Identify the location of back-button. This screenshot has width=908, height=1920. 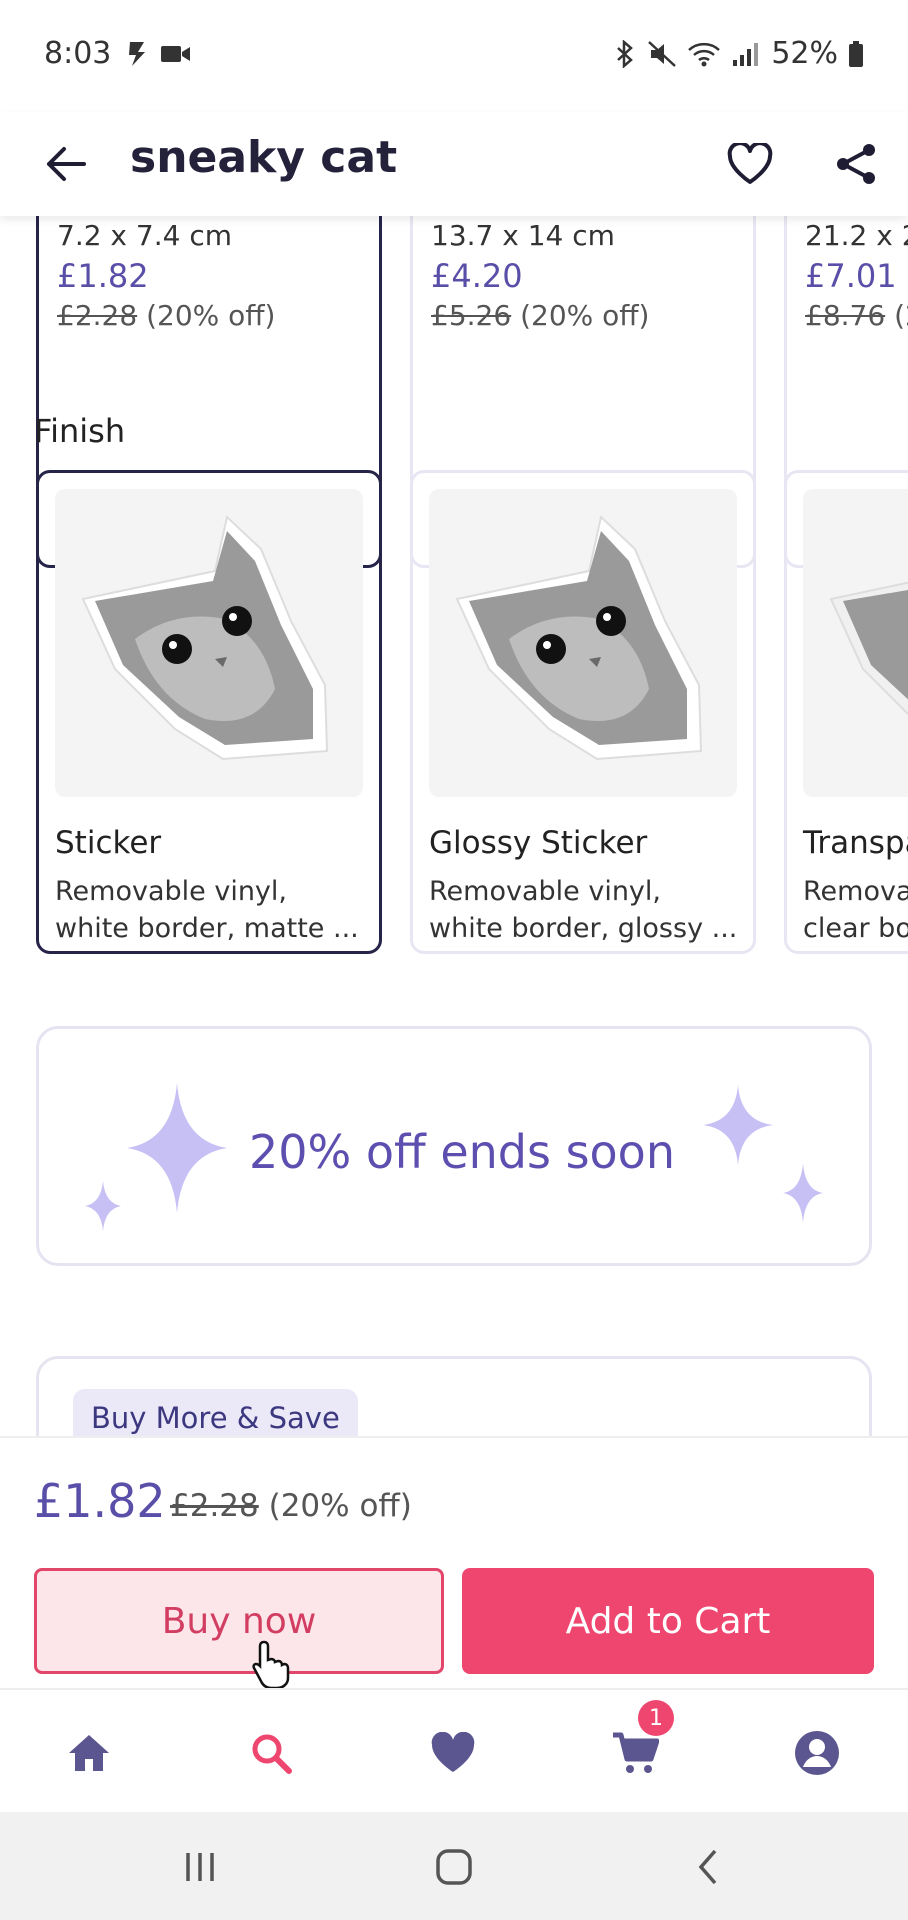
(66, 164).